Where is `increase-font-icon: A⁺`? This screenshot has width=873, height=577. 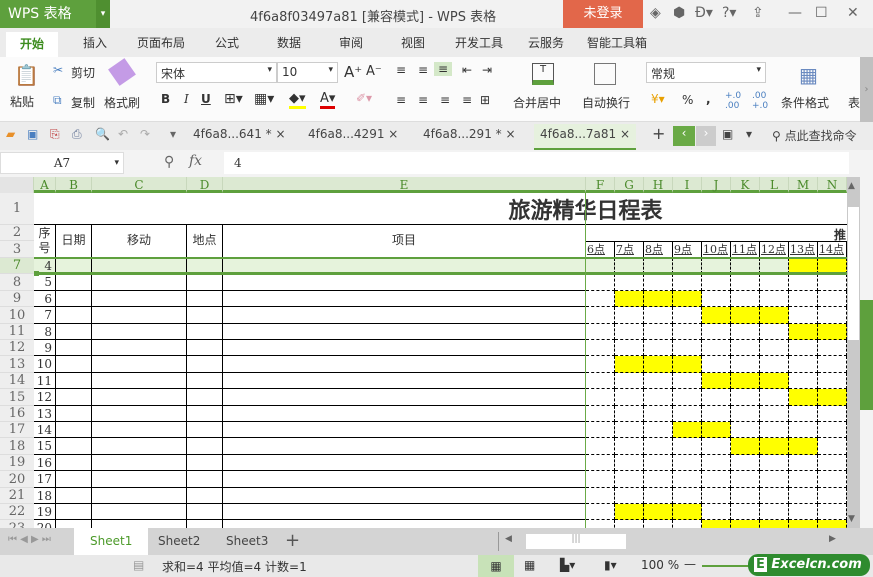 increase-font-icon: A⁺ is located at coordinates (353, 72).